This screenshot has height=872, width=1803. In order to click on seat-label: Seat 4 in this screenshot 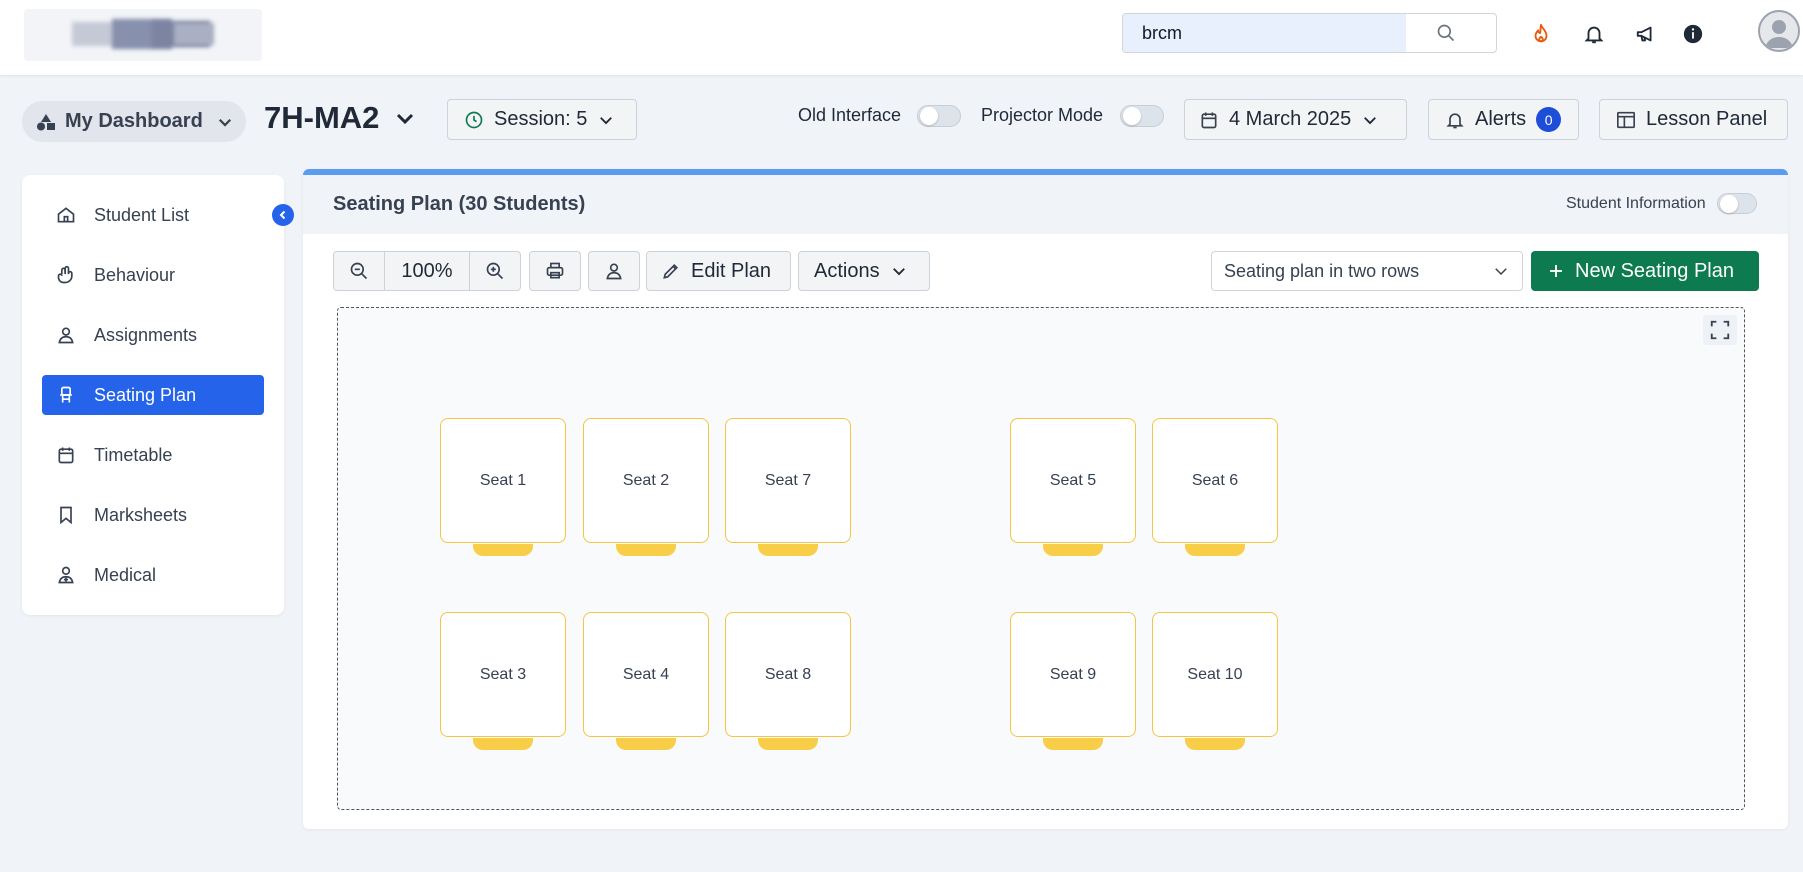, I will do `click(646, 674)`.